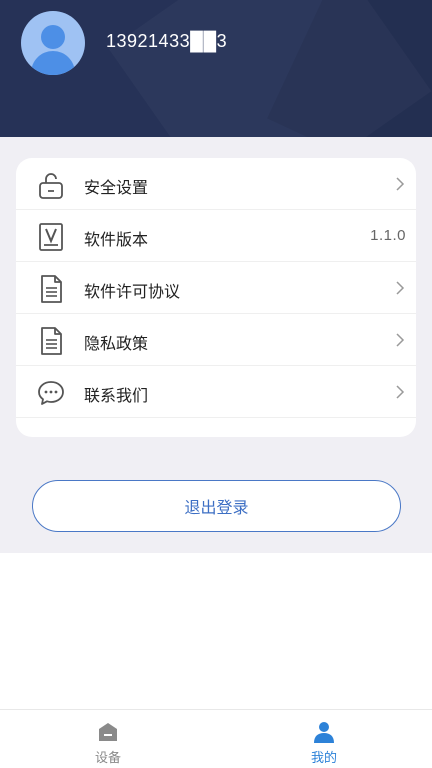  Describe the element at coordinates (107, 758) in the screenshot. I see `tab-label: 设备` at that location.